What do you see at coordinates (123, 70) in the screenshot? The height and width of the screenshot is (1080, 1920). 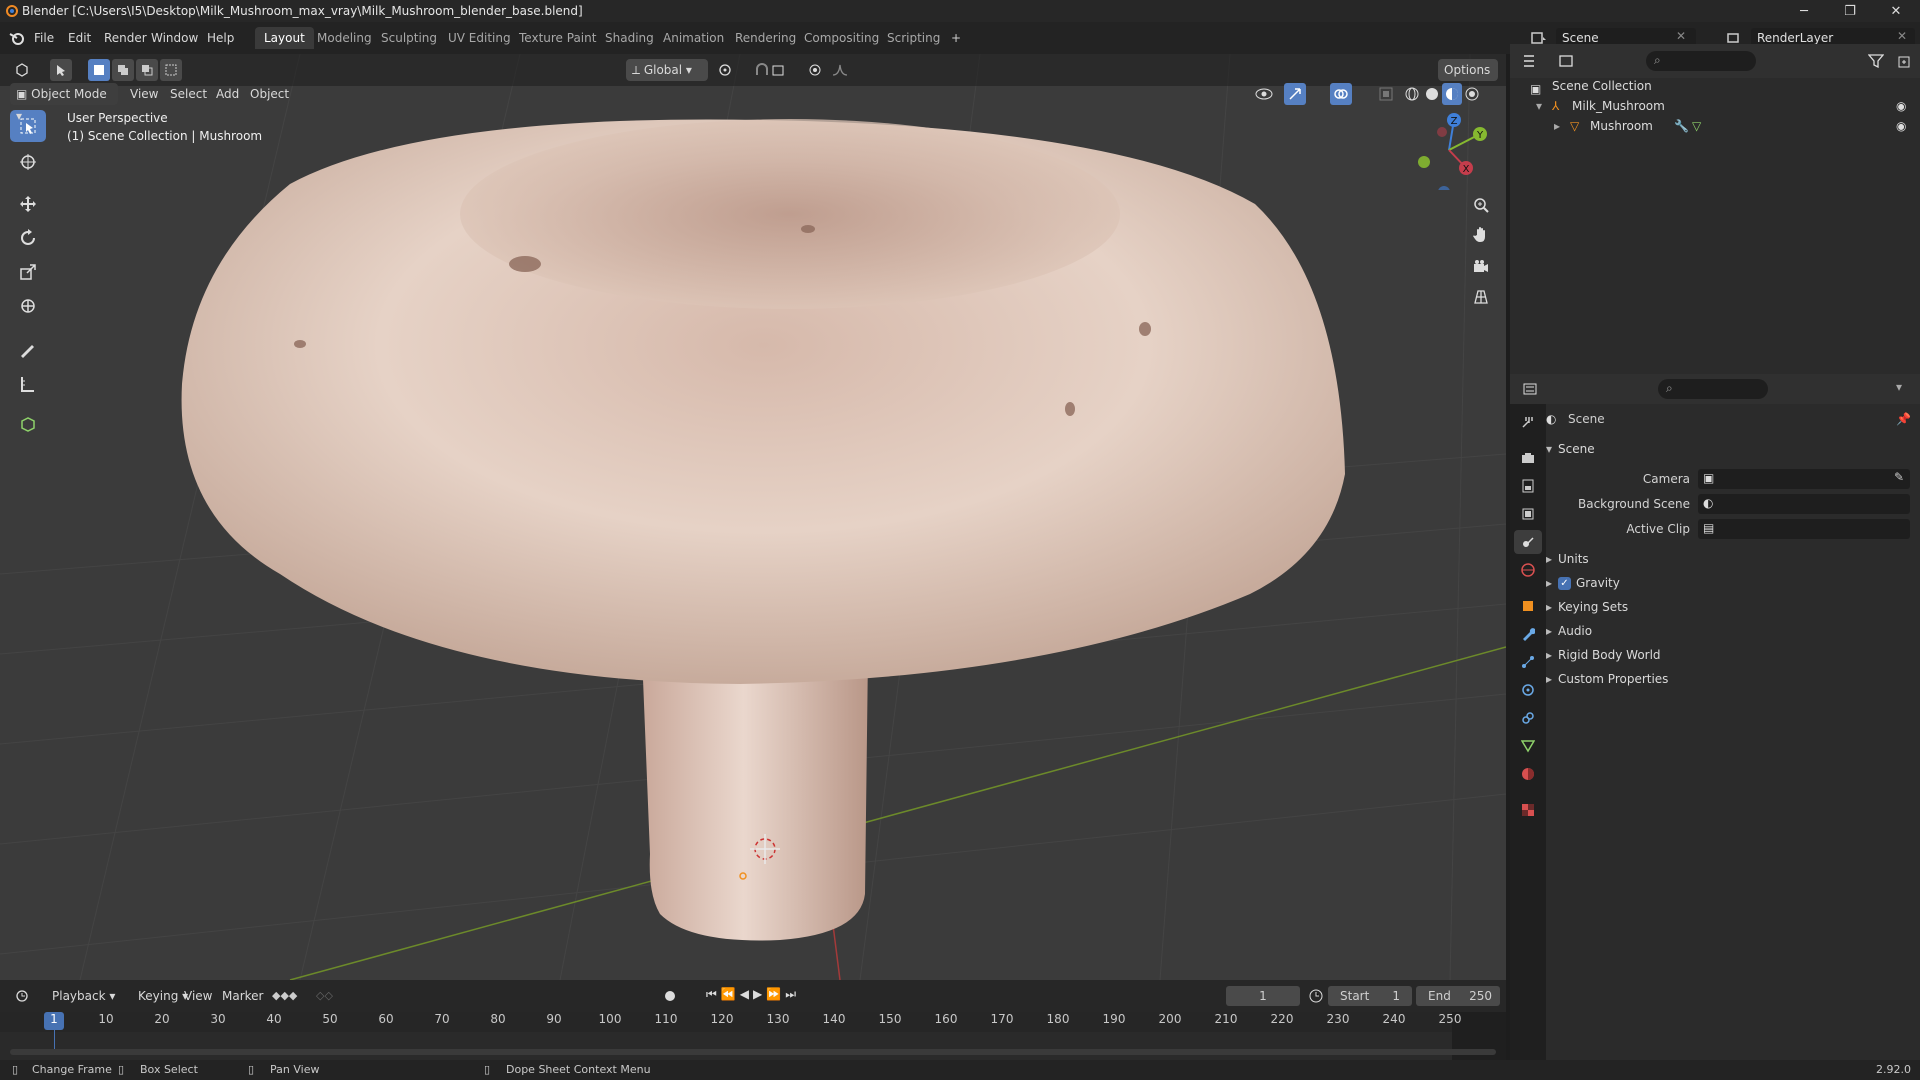 I see `select-extend-icon` at bounding box center [123, 70].